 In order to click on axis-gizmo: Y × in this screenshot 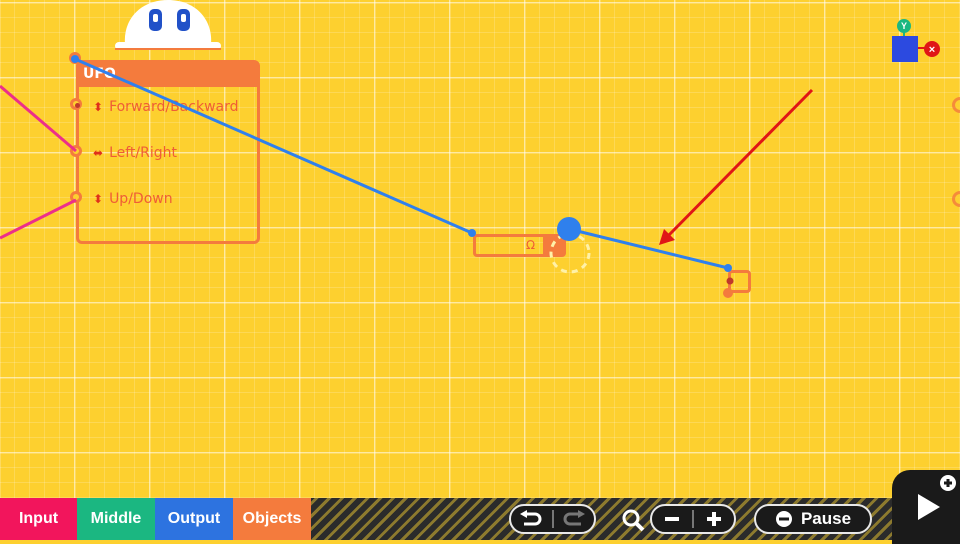, I will do `click(916, 42)`.